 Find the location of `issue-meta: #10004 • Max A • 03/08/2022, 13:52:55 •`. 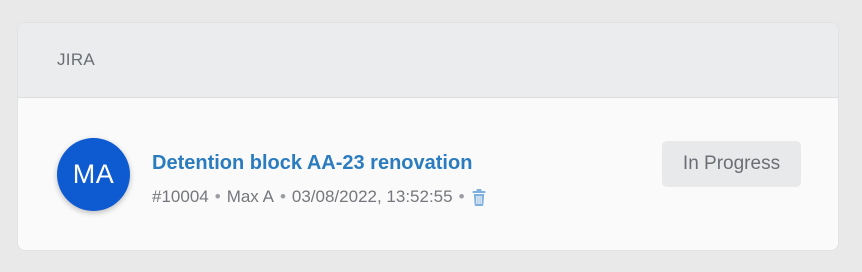

issue-meta: #10004 • Max A • 03/08/2022, 13:52:55 • is located at coordinates (319, 197).